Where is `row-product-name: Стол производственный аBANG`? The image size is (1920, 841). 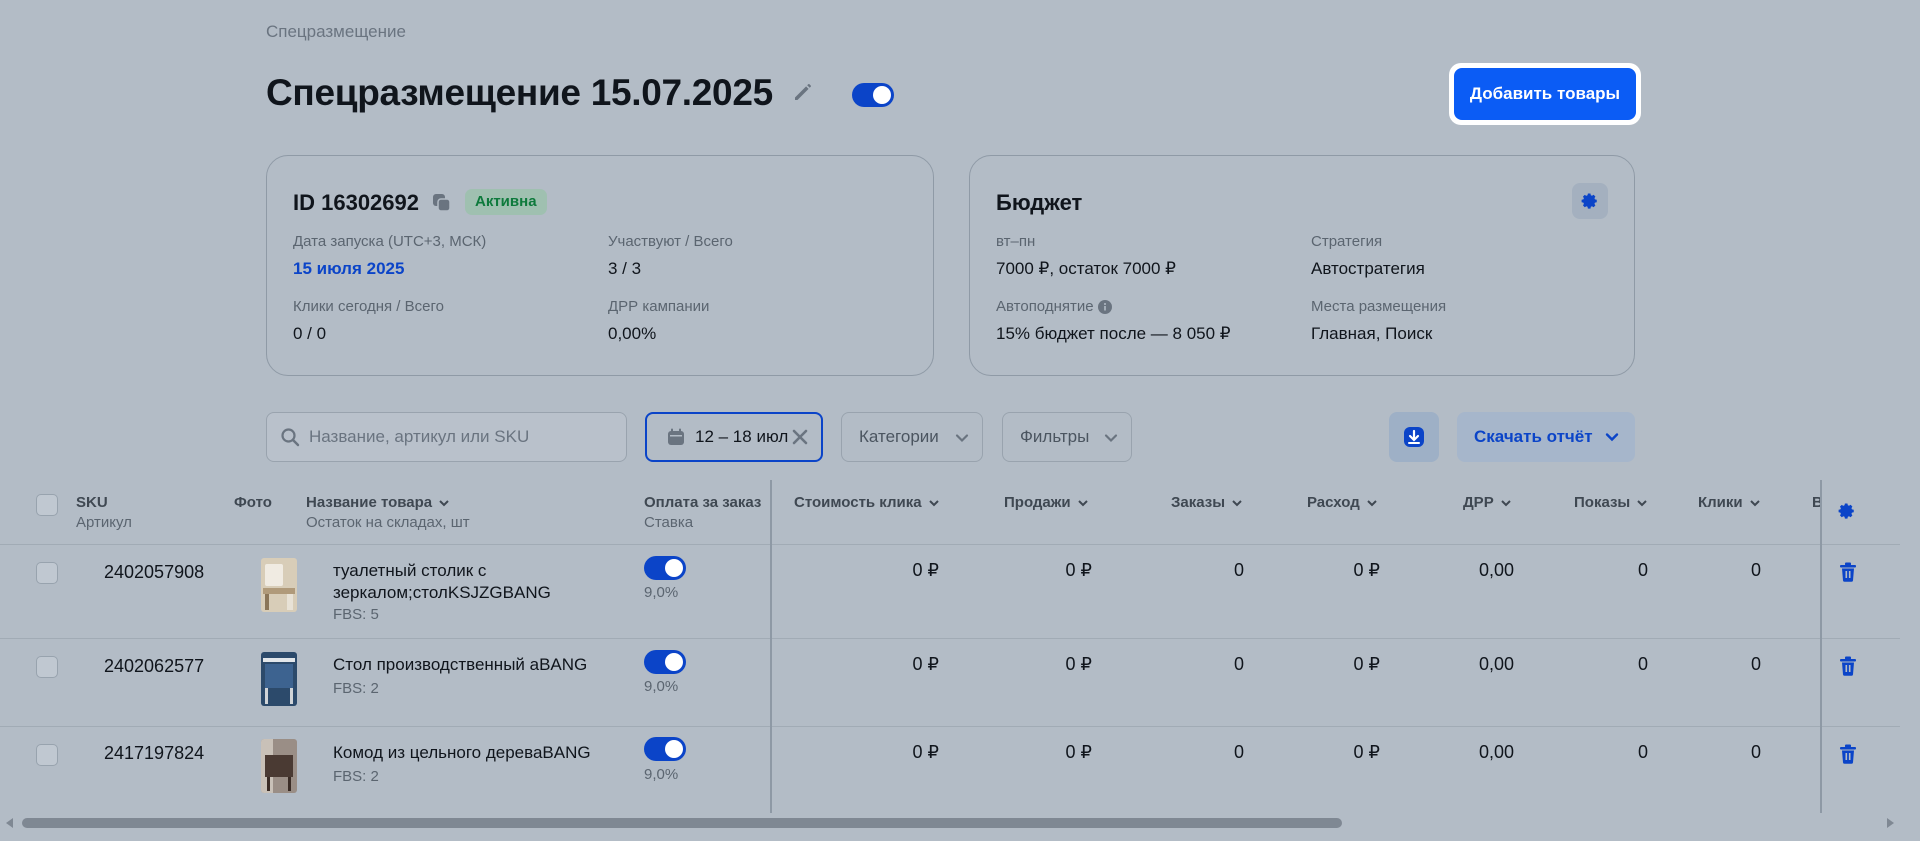
row-product-name: Стол производственный аBANG is located at coordinates (473, 665).